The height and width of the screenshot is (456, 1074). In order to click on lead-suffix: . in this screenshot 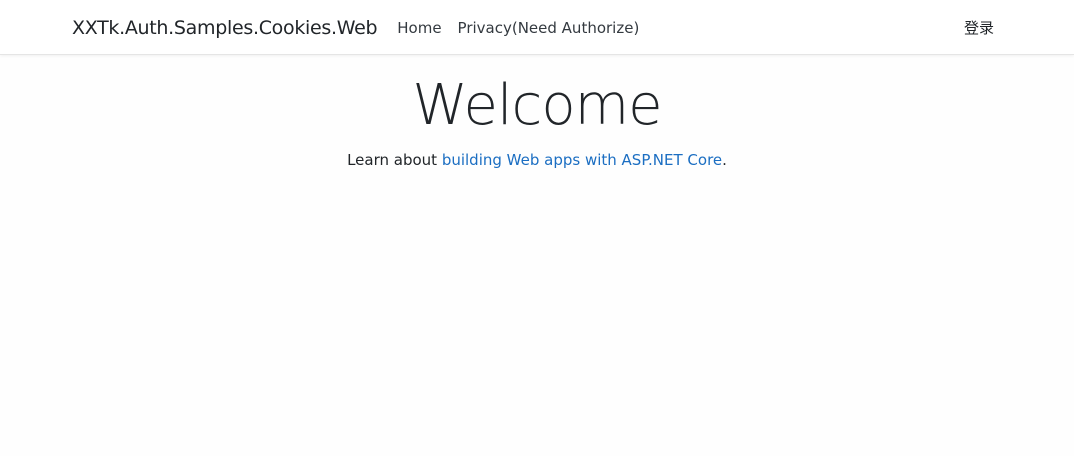, I will do `click(724, 159)`.